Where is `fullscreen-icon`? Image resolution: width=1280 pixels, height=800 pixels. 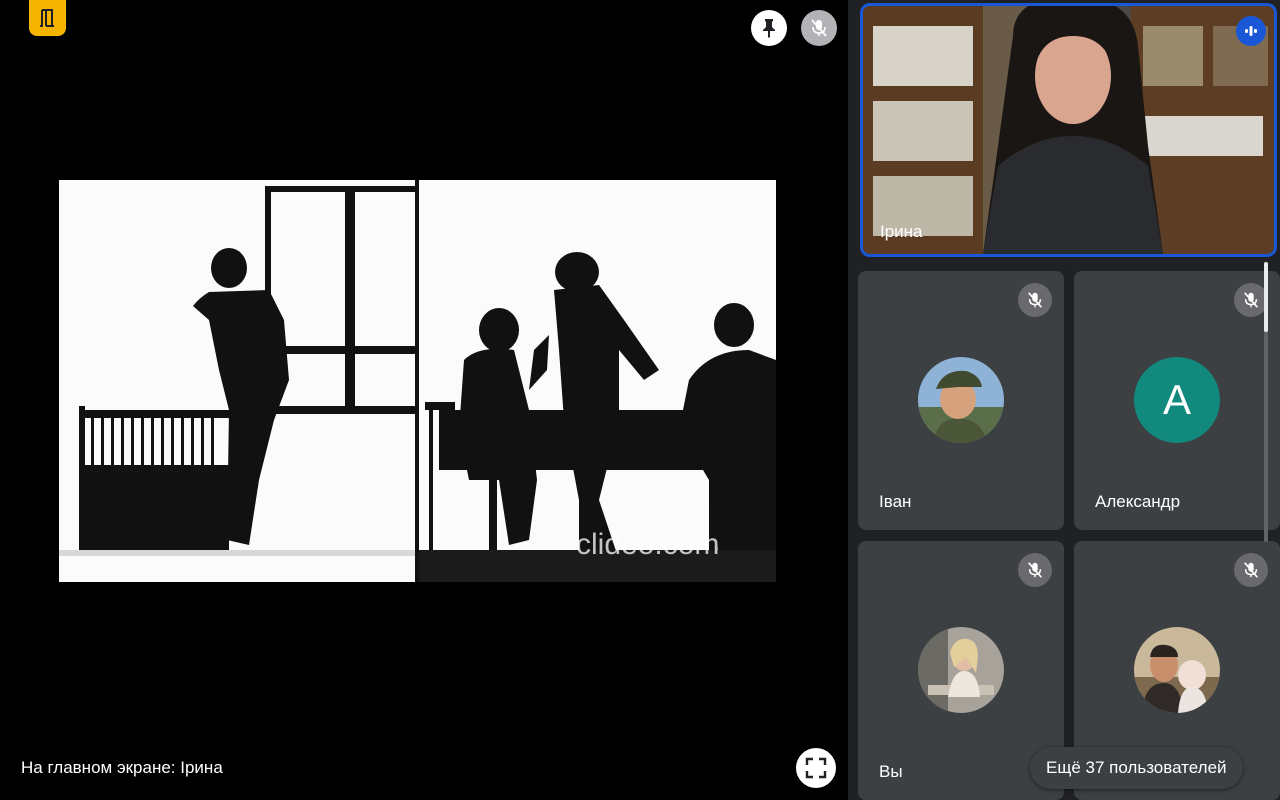 fullscreen-icon is located at coordinates (816, 768).